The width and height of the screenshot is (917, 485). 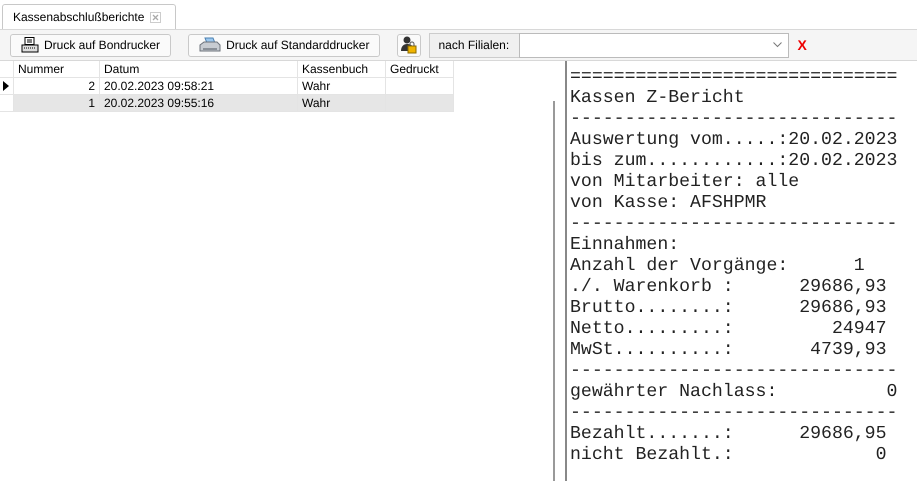 I want to click on table-cell: 1, so click(x=57, y=103).